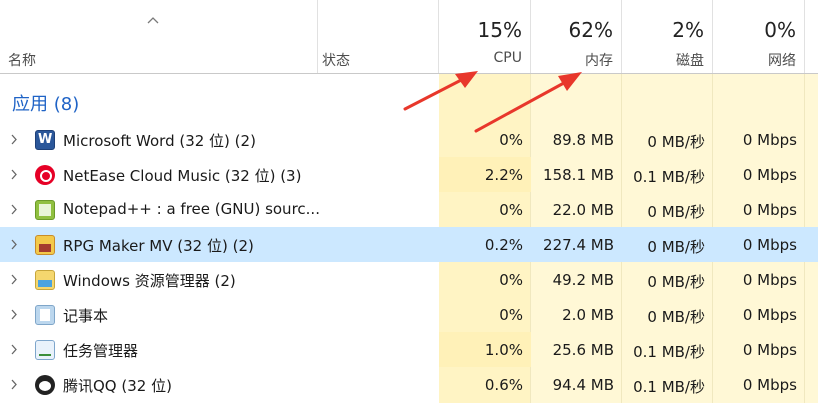 The width and height of the screenshot is (818, 403). Describe the element at coordinates (503, 245) in the screenshot. I see `cpu-value: 0.2%` at that location.